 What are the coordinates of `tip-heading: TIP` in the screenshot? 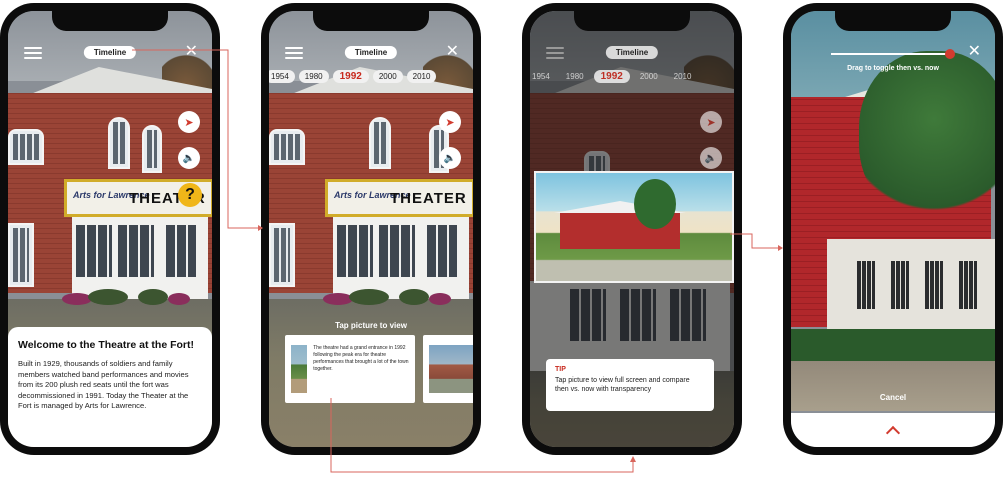 It's located at (560, 369).